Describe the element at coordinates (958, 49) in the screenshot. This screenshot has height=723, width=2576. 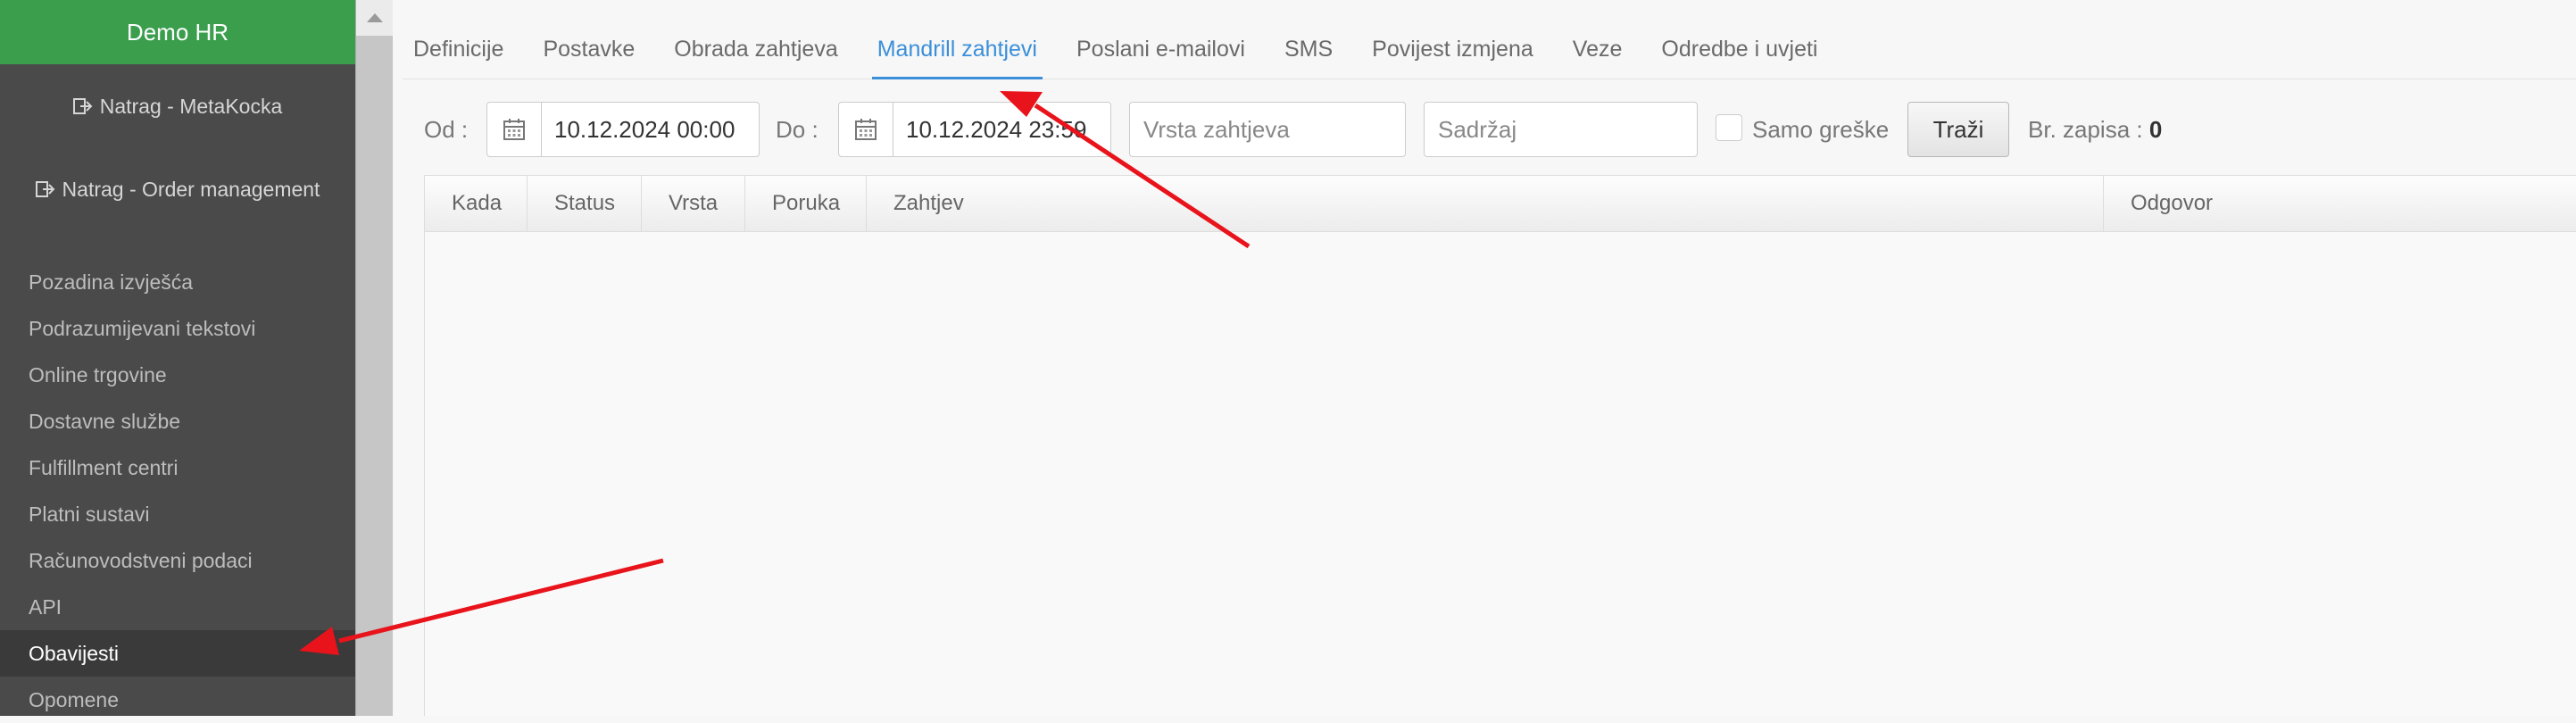
I see `tab-mandrill-zahtjevi: Mandrill zahtjevi` at that location.